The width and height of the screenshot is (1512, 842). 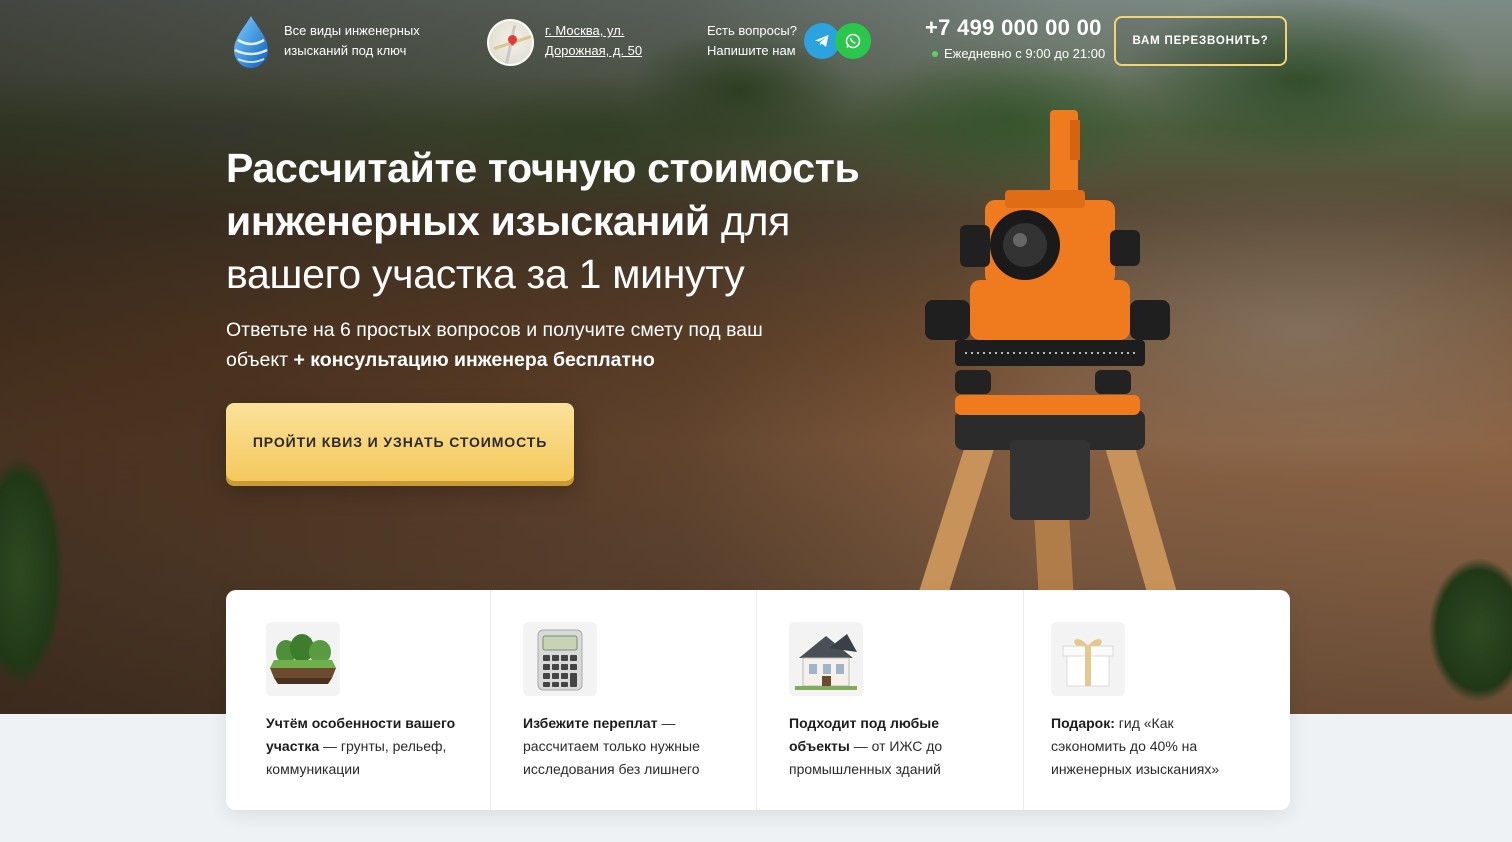 I want to click on callback-button: ВАМ ПЕРЕЗВОНИТЬ?, so click(x=1200, y=41).